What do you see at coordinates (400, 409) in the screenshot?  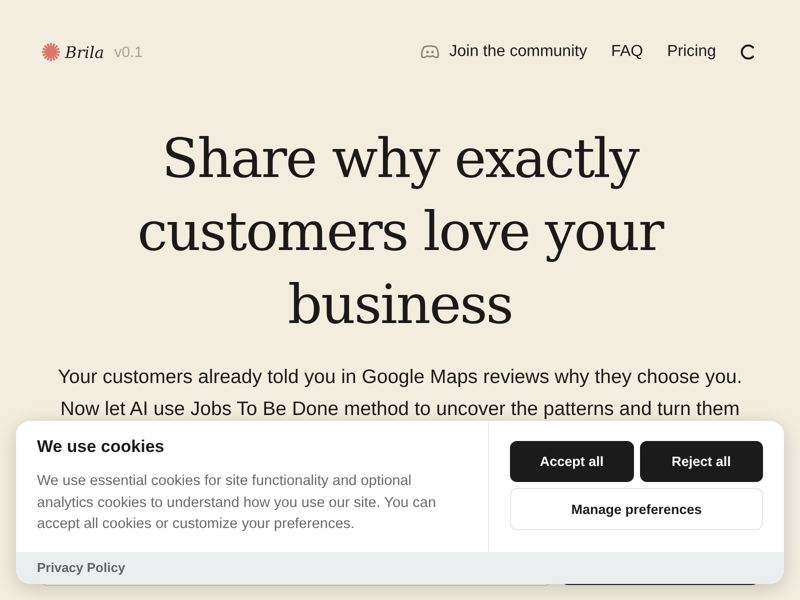 I see `hero-description: Now let AI use Jobs To Be Done method to uncover the patterns and turn them` at bounding box center [400, 409].